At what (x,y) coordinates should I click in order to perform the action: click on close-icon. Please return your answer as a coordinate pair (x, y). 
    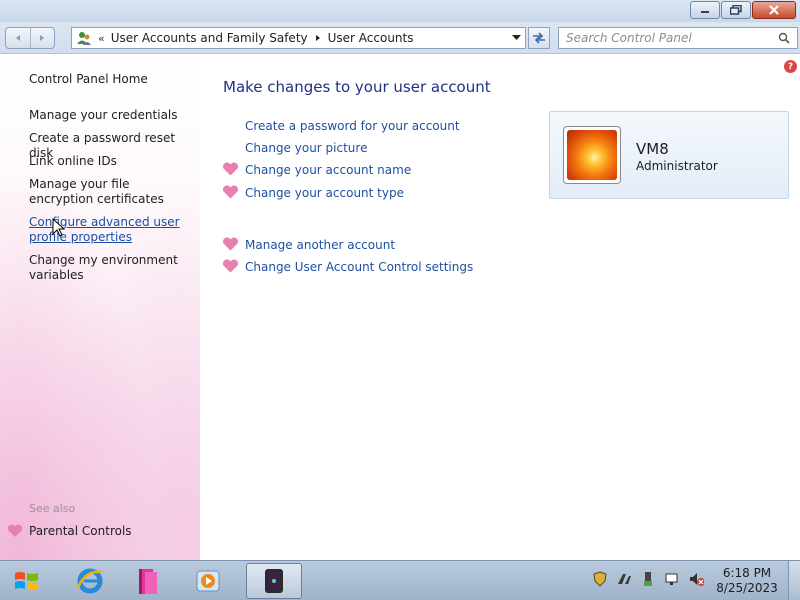
    Looking at the image, I should click on (774, 10).